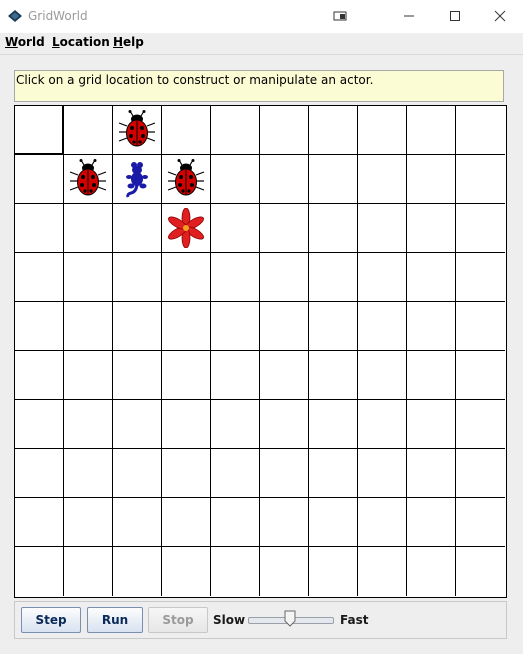 This screenshot has width=523, height=654. What do you see at coordinates (128, 42) in the screenshot?
I see `menu-help: Help` at bounding box center [128, 42].